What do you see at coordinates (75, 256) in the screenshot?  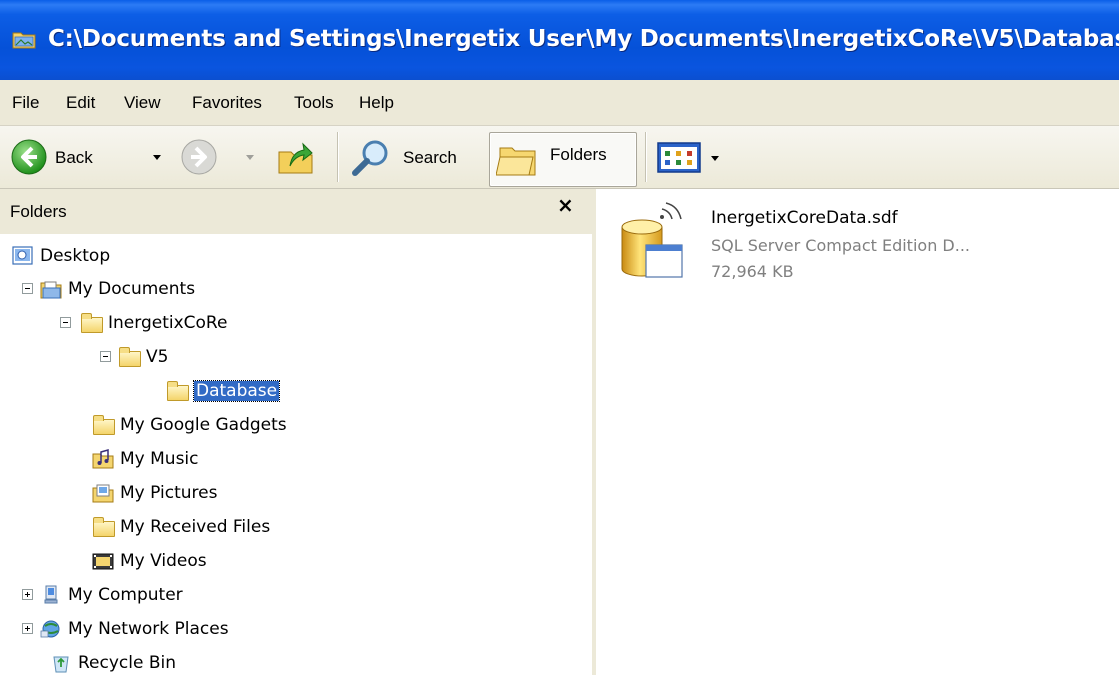 I see `tree-item-label: Desktop` at bounding box center [75, 256].